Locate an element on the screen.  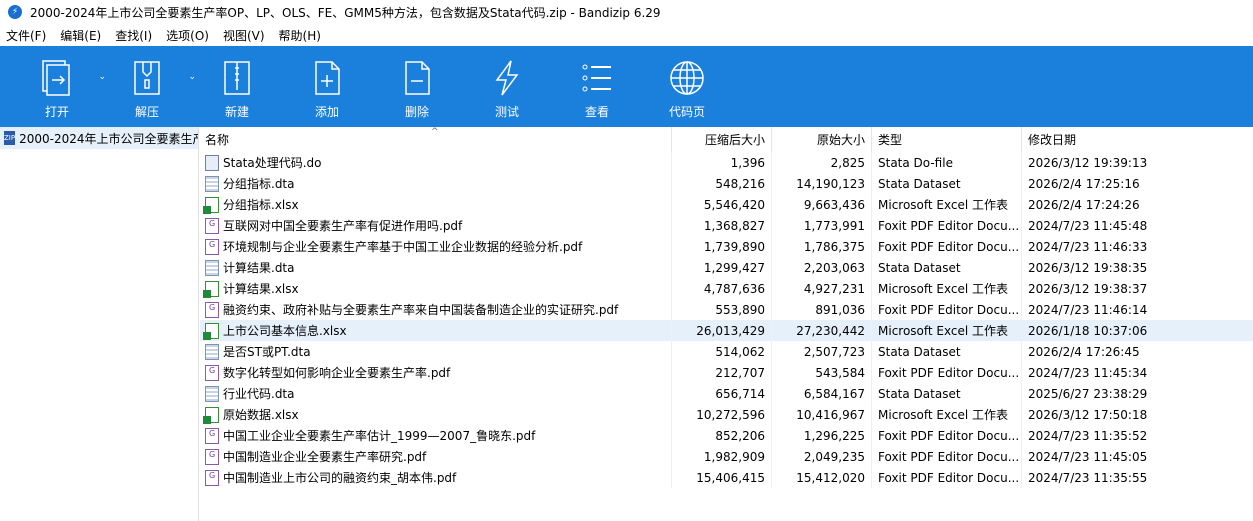
packed-size: 1,739,890 is located at coordinates (721, 246).